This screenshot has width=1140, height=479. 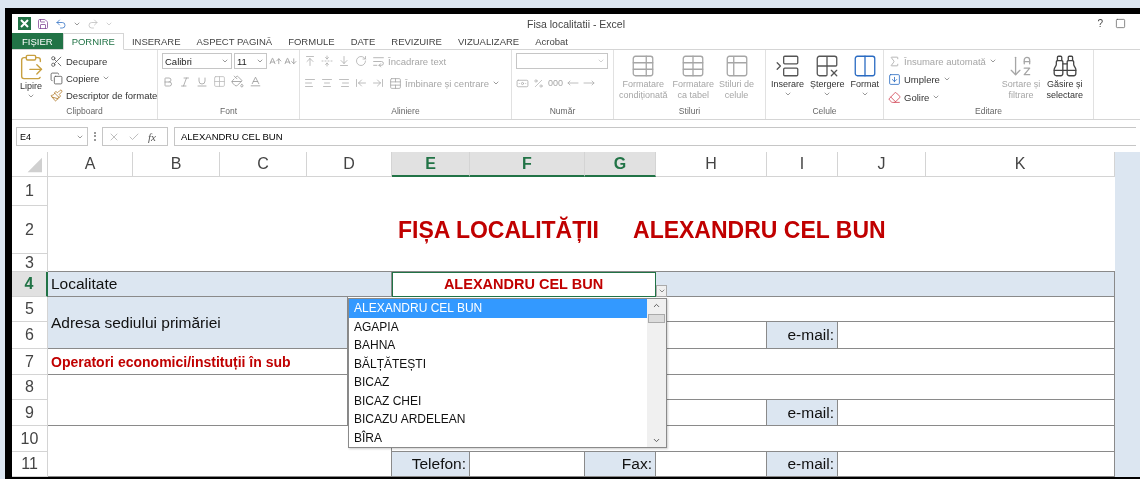 What do you see at coordinates (551, 41) in the screenshot?
I see `ribbon-tab: Acrobat` at bounding box center [551, 41].